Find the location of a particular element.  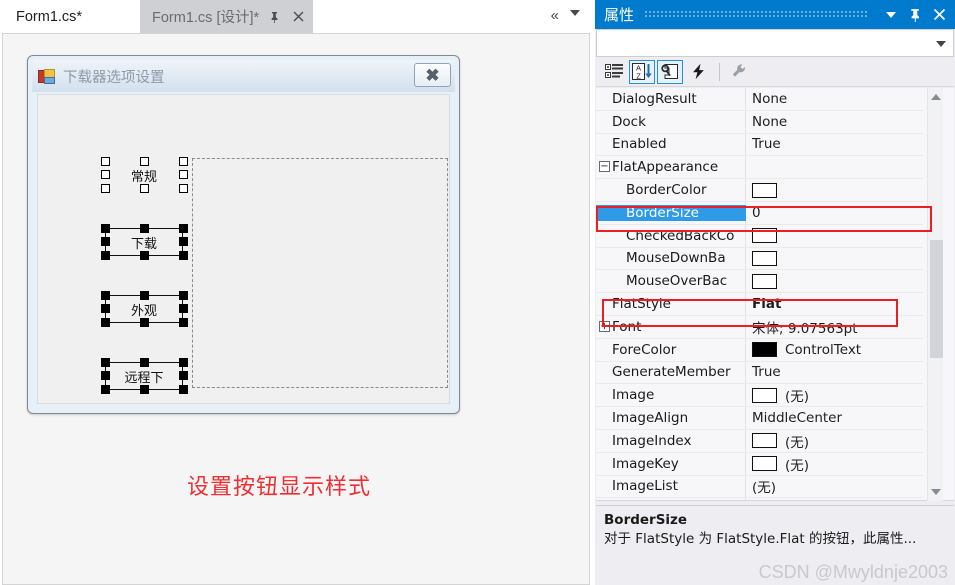

property-row-mouseoverbac: MouseOverBac is located at coordinates (759, 282).